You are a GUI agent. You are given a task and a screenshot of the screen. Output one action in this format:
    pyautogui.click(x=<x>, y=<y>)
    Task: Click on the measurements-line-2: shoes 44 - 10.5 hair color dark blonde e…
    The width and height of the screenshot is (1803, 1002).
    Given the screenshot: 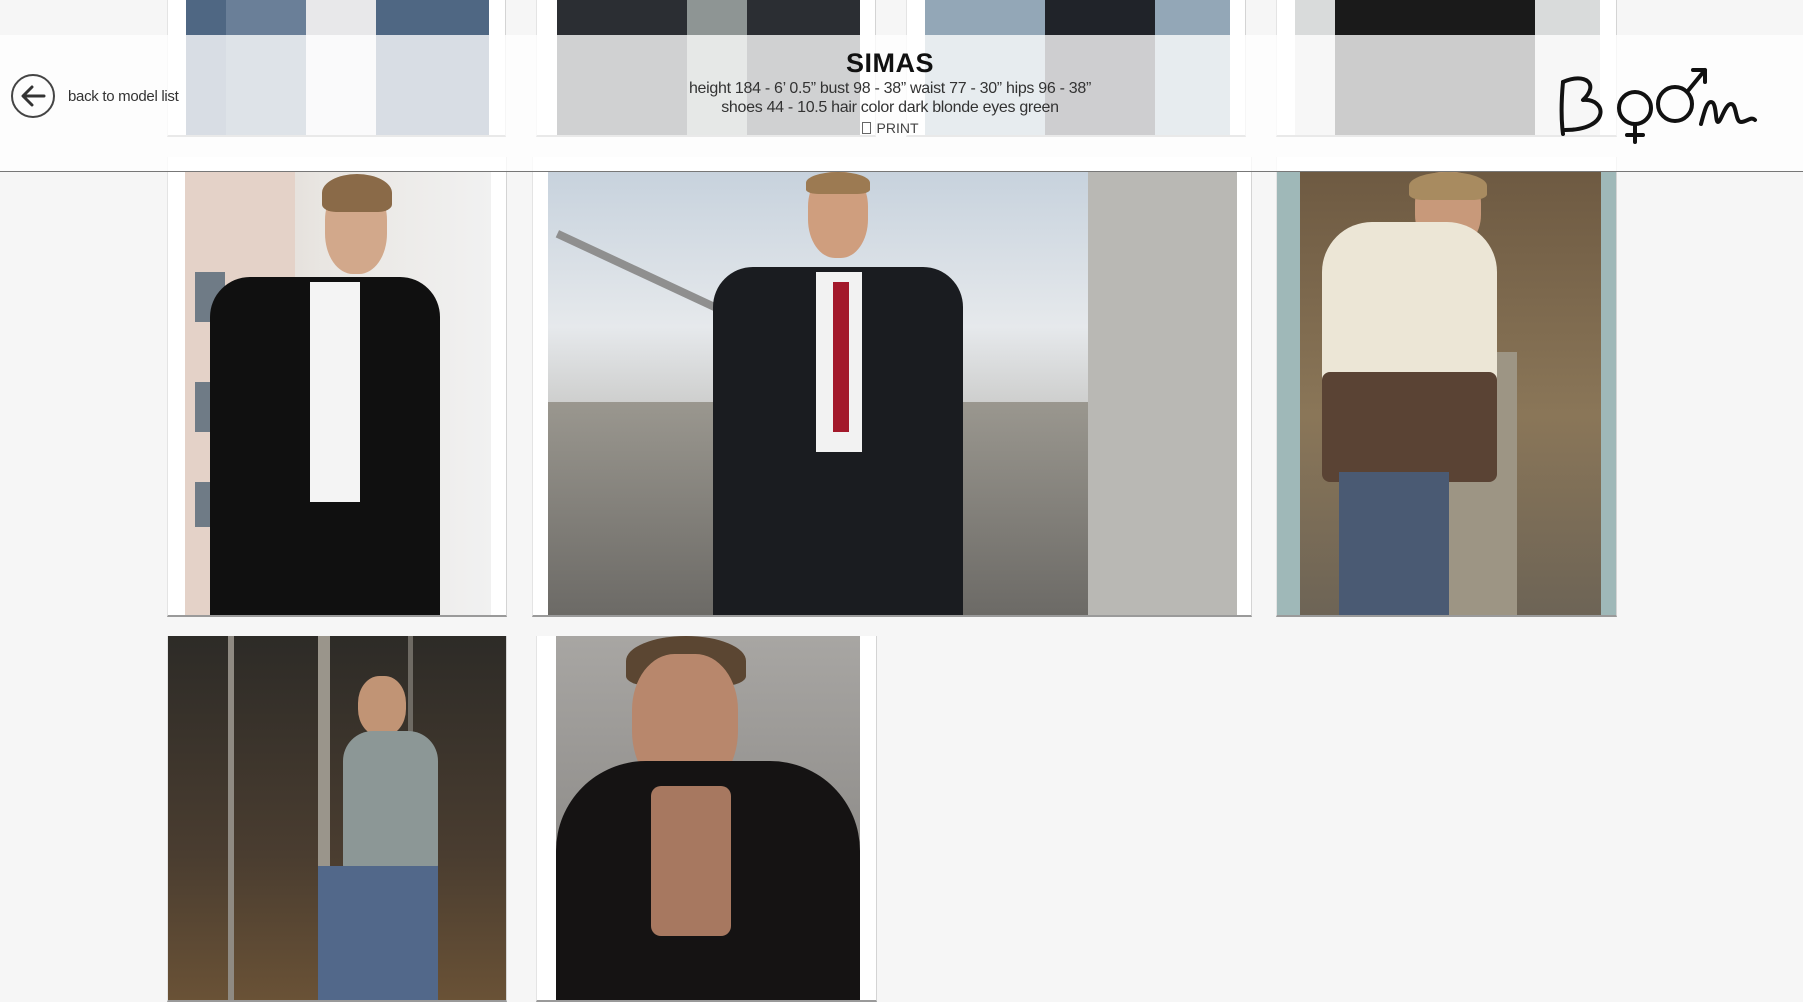 What is the action you would take?
    pyautogui.click(x=890, y=107)
    